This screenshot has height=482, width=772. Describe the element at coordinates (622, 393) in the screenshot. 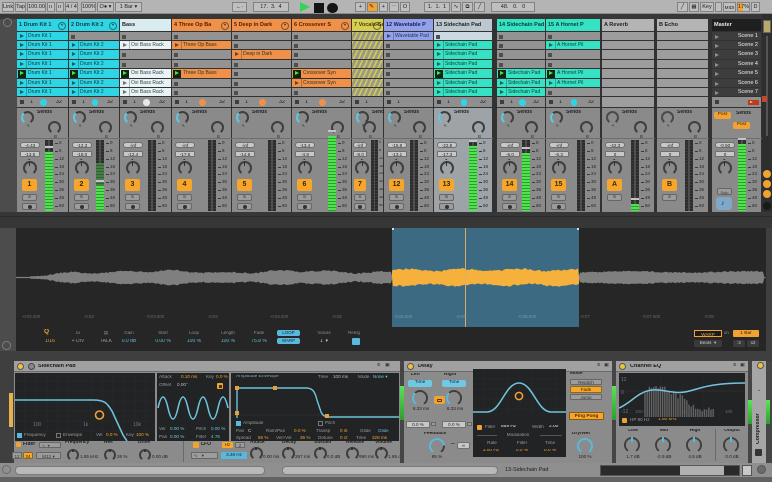

I see `svg-text: 0` at that location.